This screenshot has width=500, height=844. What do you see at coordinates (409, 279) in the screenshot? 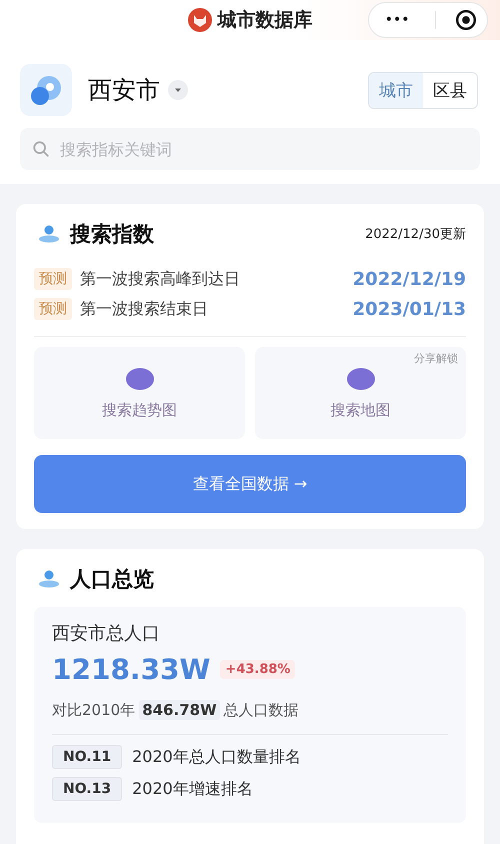
I see `row-date: 2022/12/19` at bounding box center [409, 279].